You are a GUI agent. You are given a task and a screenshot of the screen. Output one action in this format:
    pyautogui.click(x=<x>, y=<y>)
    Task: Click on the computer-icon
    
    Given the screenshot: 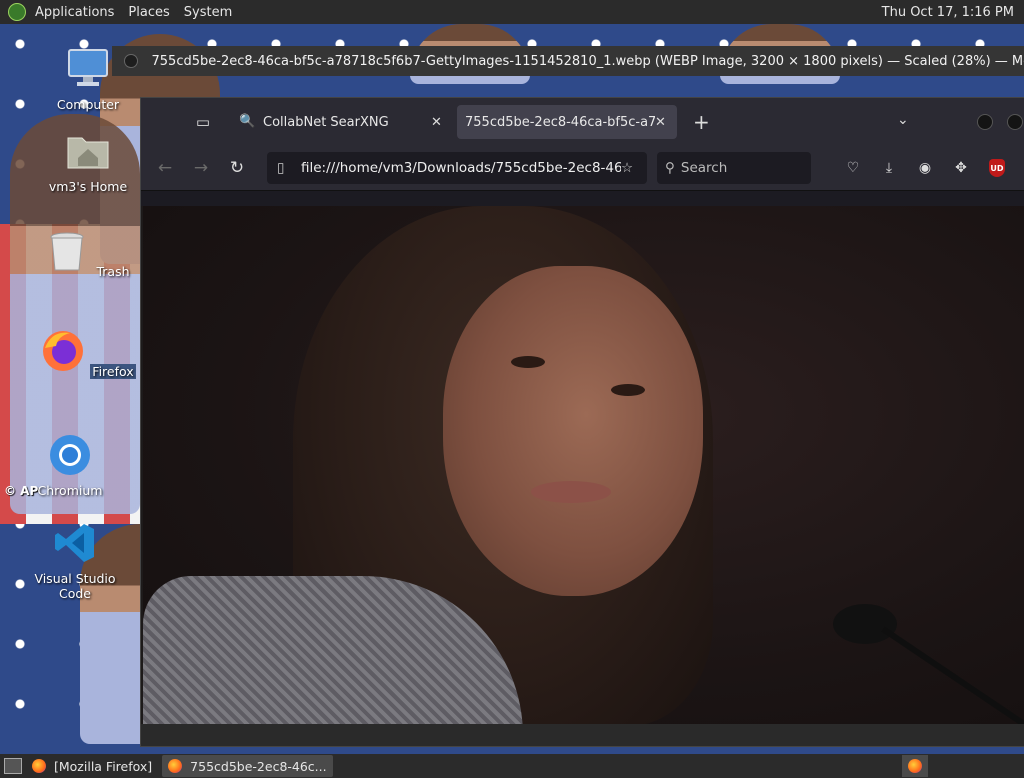 What is the action you would take?
    pyautogui.click(x=88, y=67)
    